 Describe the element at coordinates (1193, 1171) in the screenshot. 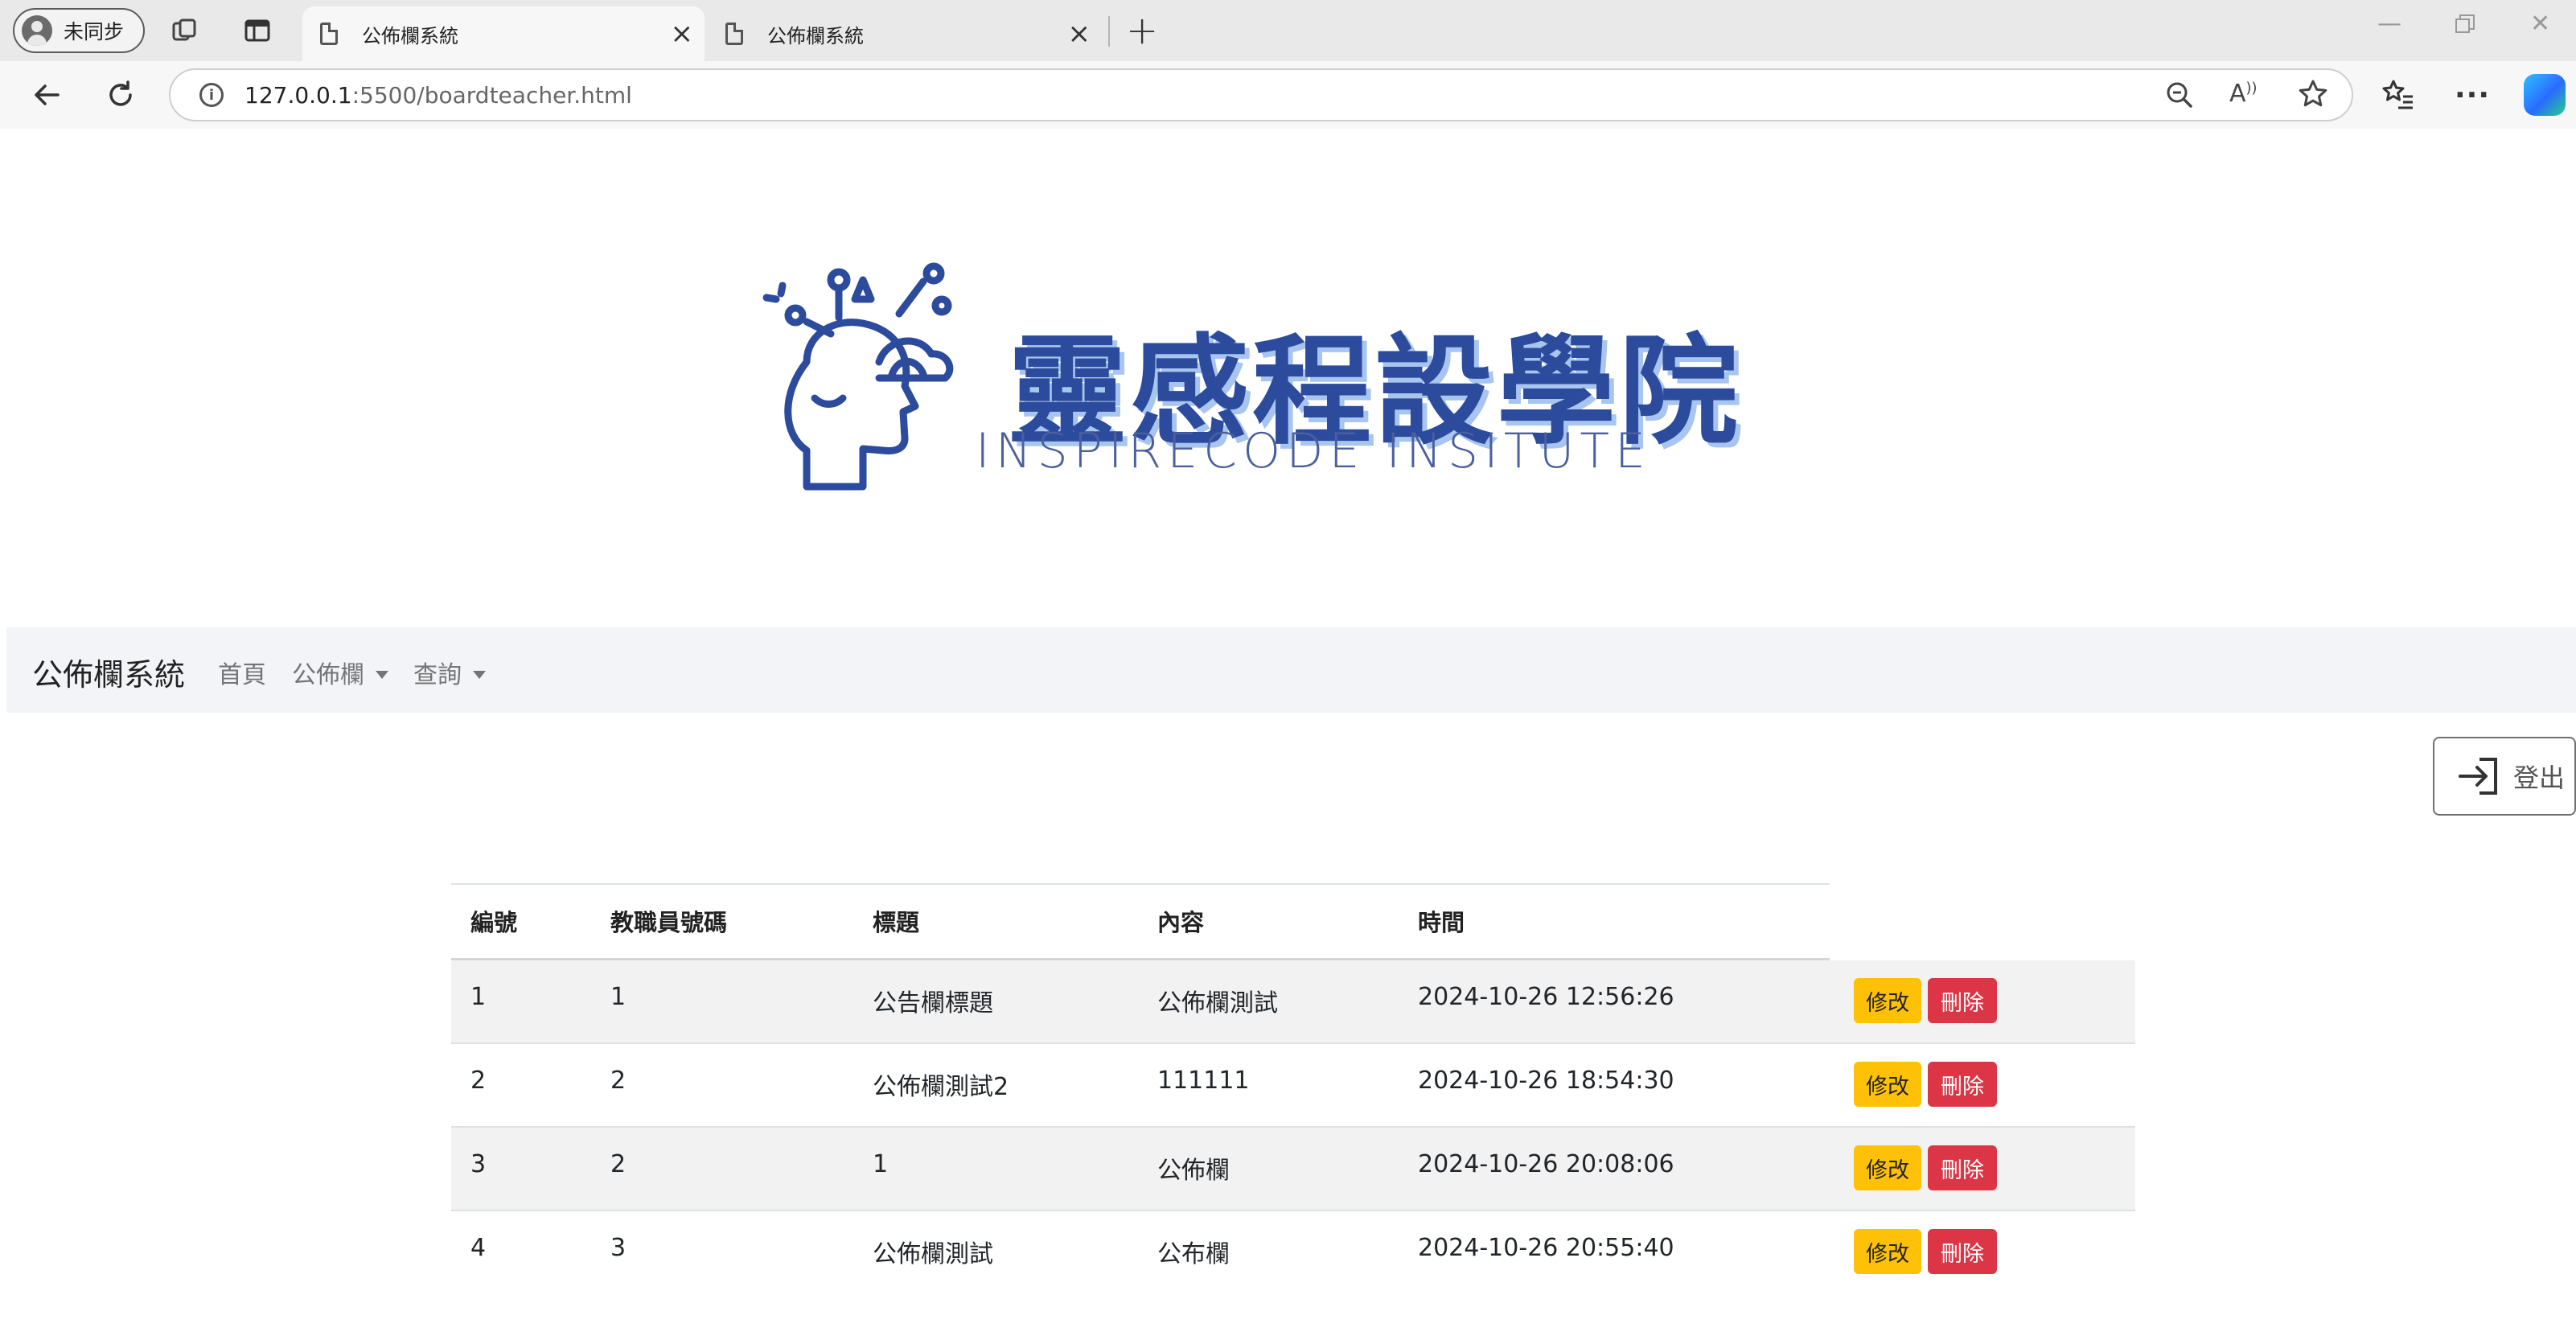

I see `cell-content: 公佈欄` at that location.